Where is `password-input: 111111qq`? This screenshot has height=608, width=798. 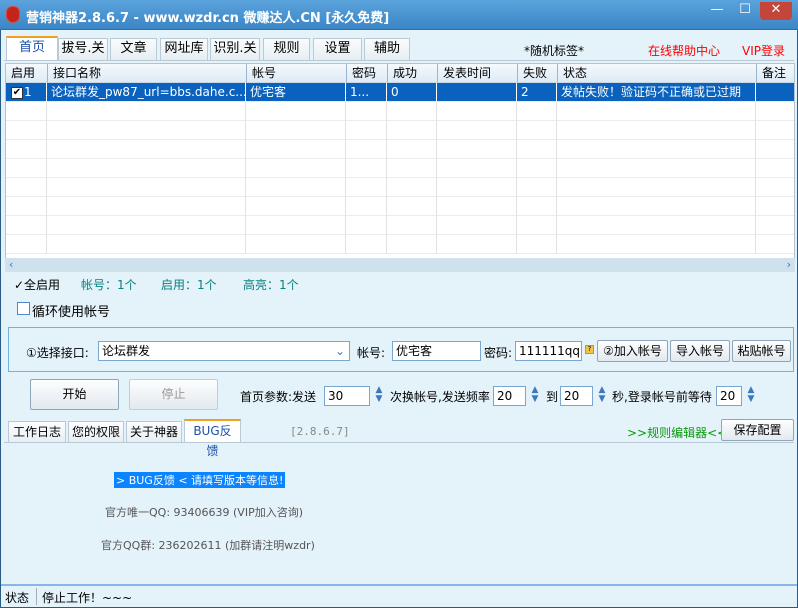
password-input: 111111qq is located at coordinates (548, 351).